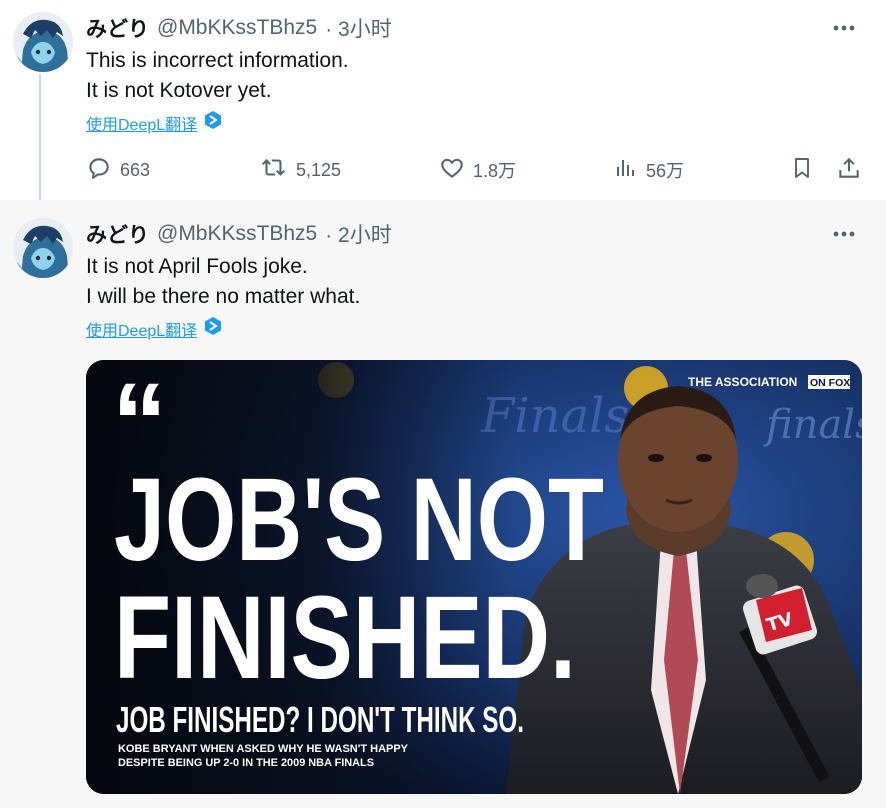 The height and width of the screenshot is (808, 886). Describe the element at coordinates (118, 170) in the screenshot. I see `reply-button: 663` at that location.